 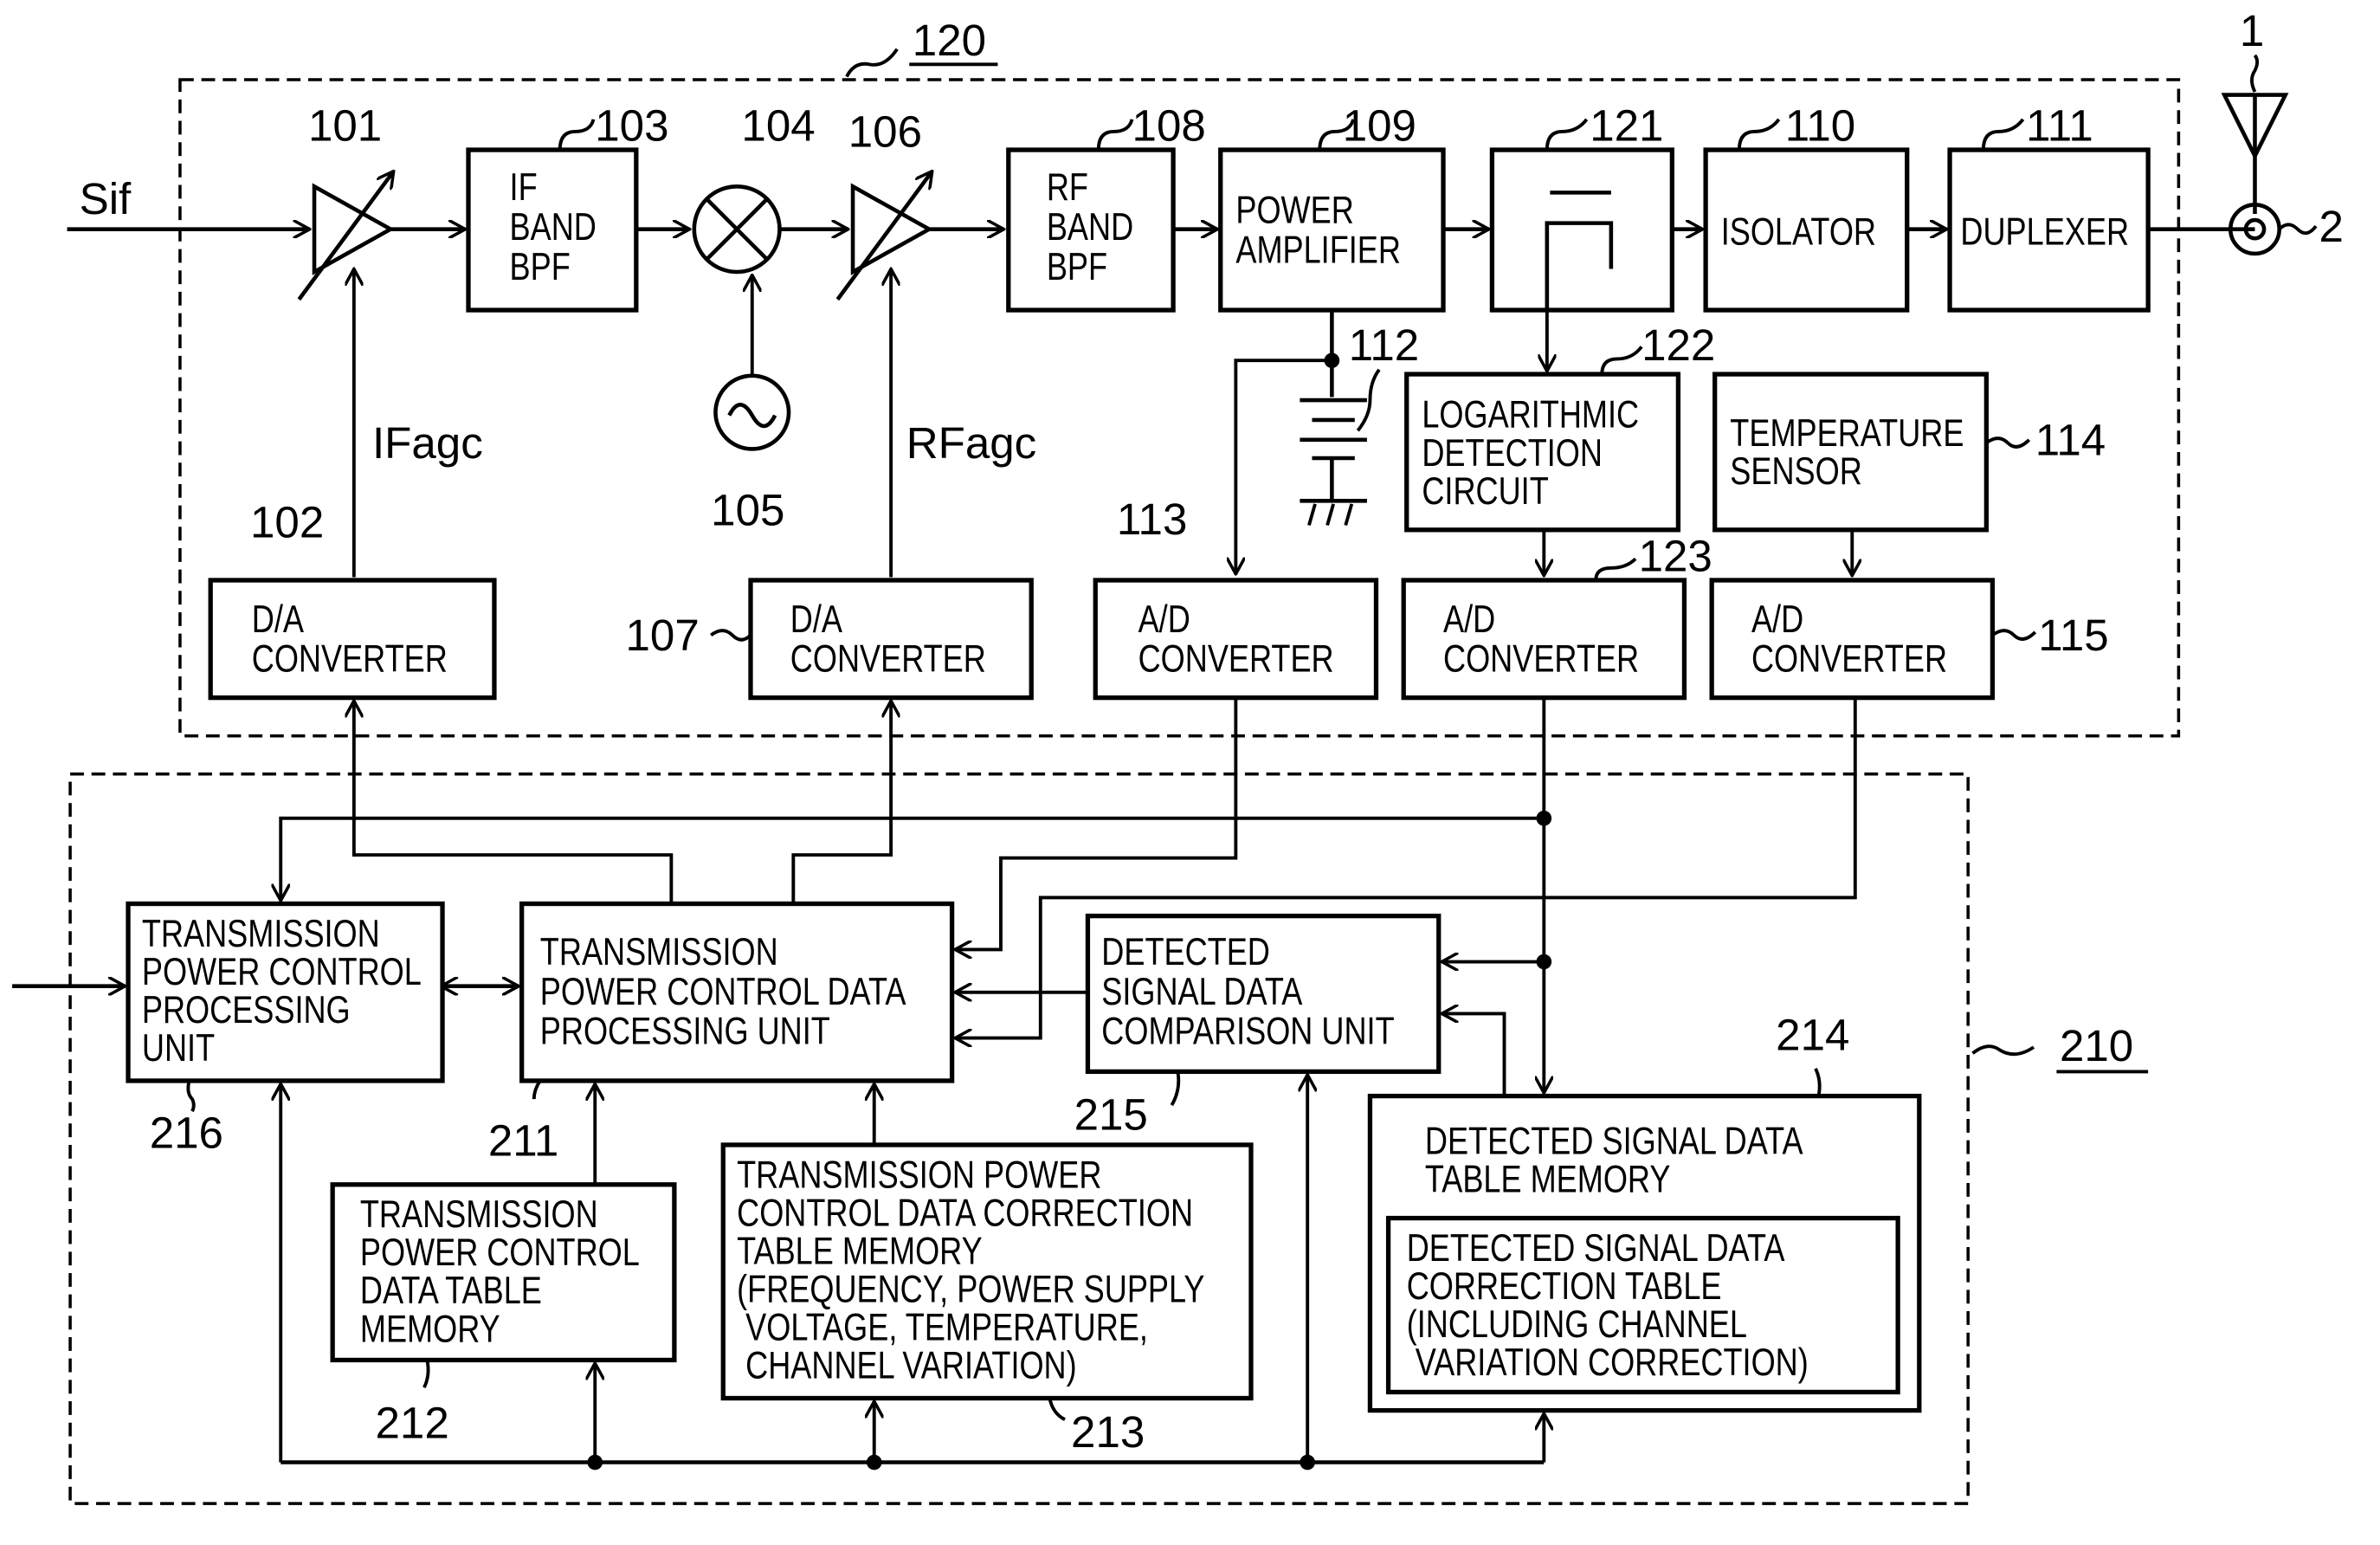 What do you see at coordinates (1111, 1114) in the screenshot?
I see `ref-215: 215` at bounding box center [1111, 1114].